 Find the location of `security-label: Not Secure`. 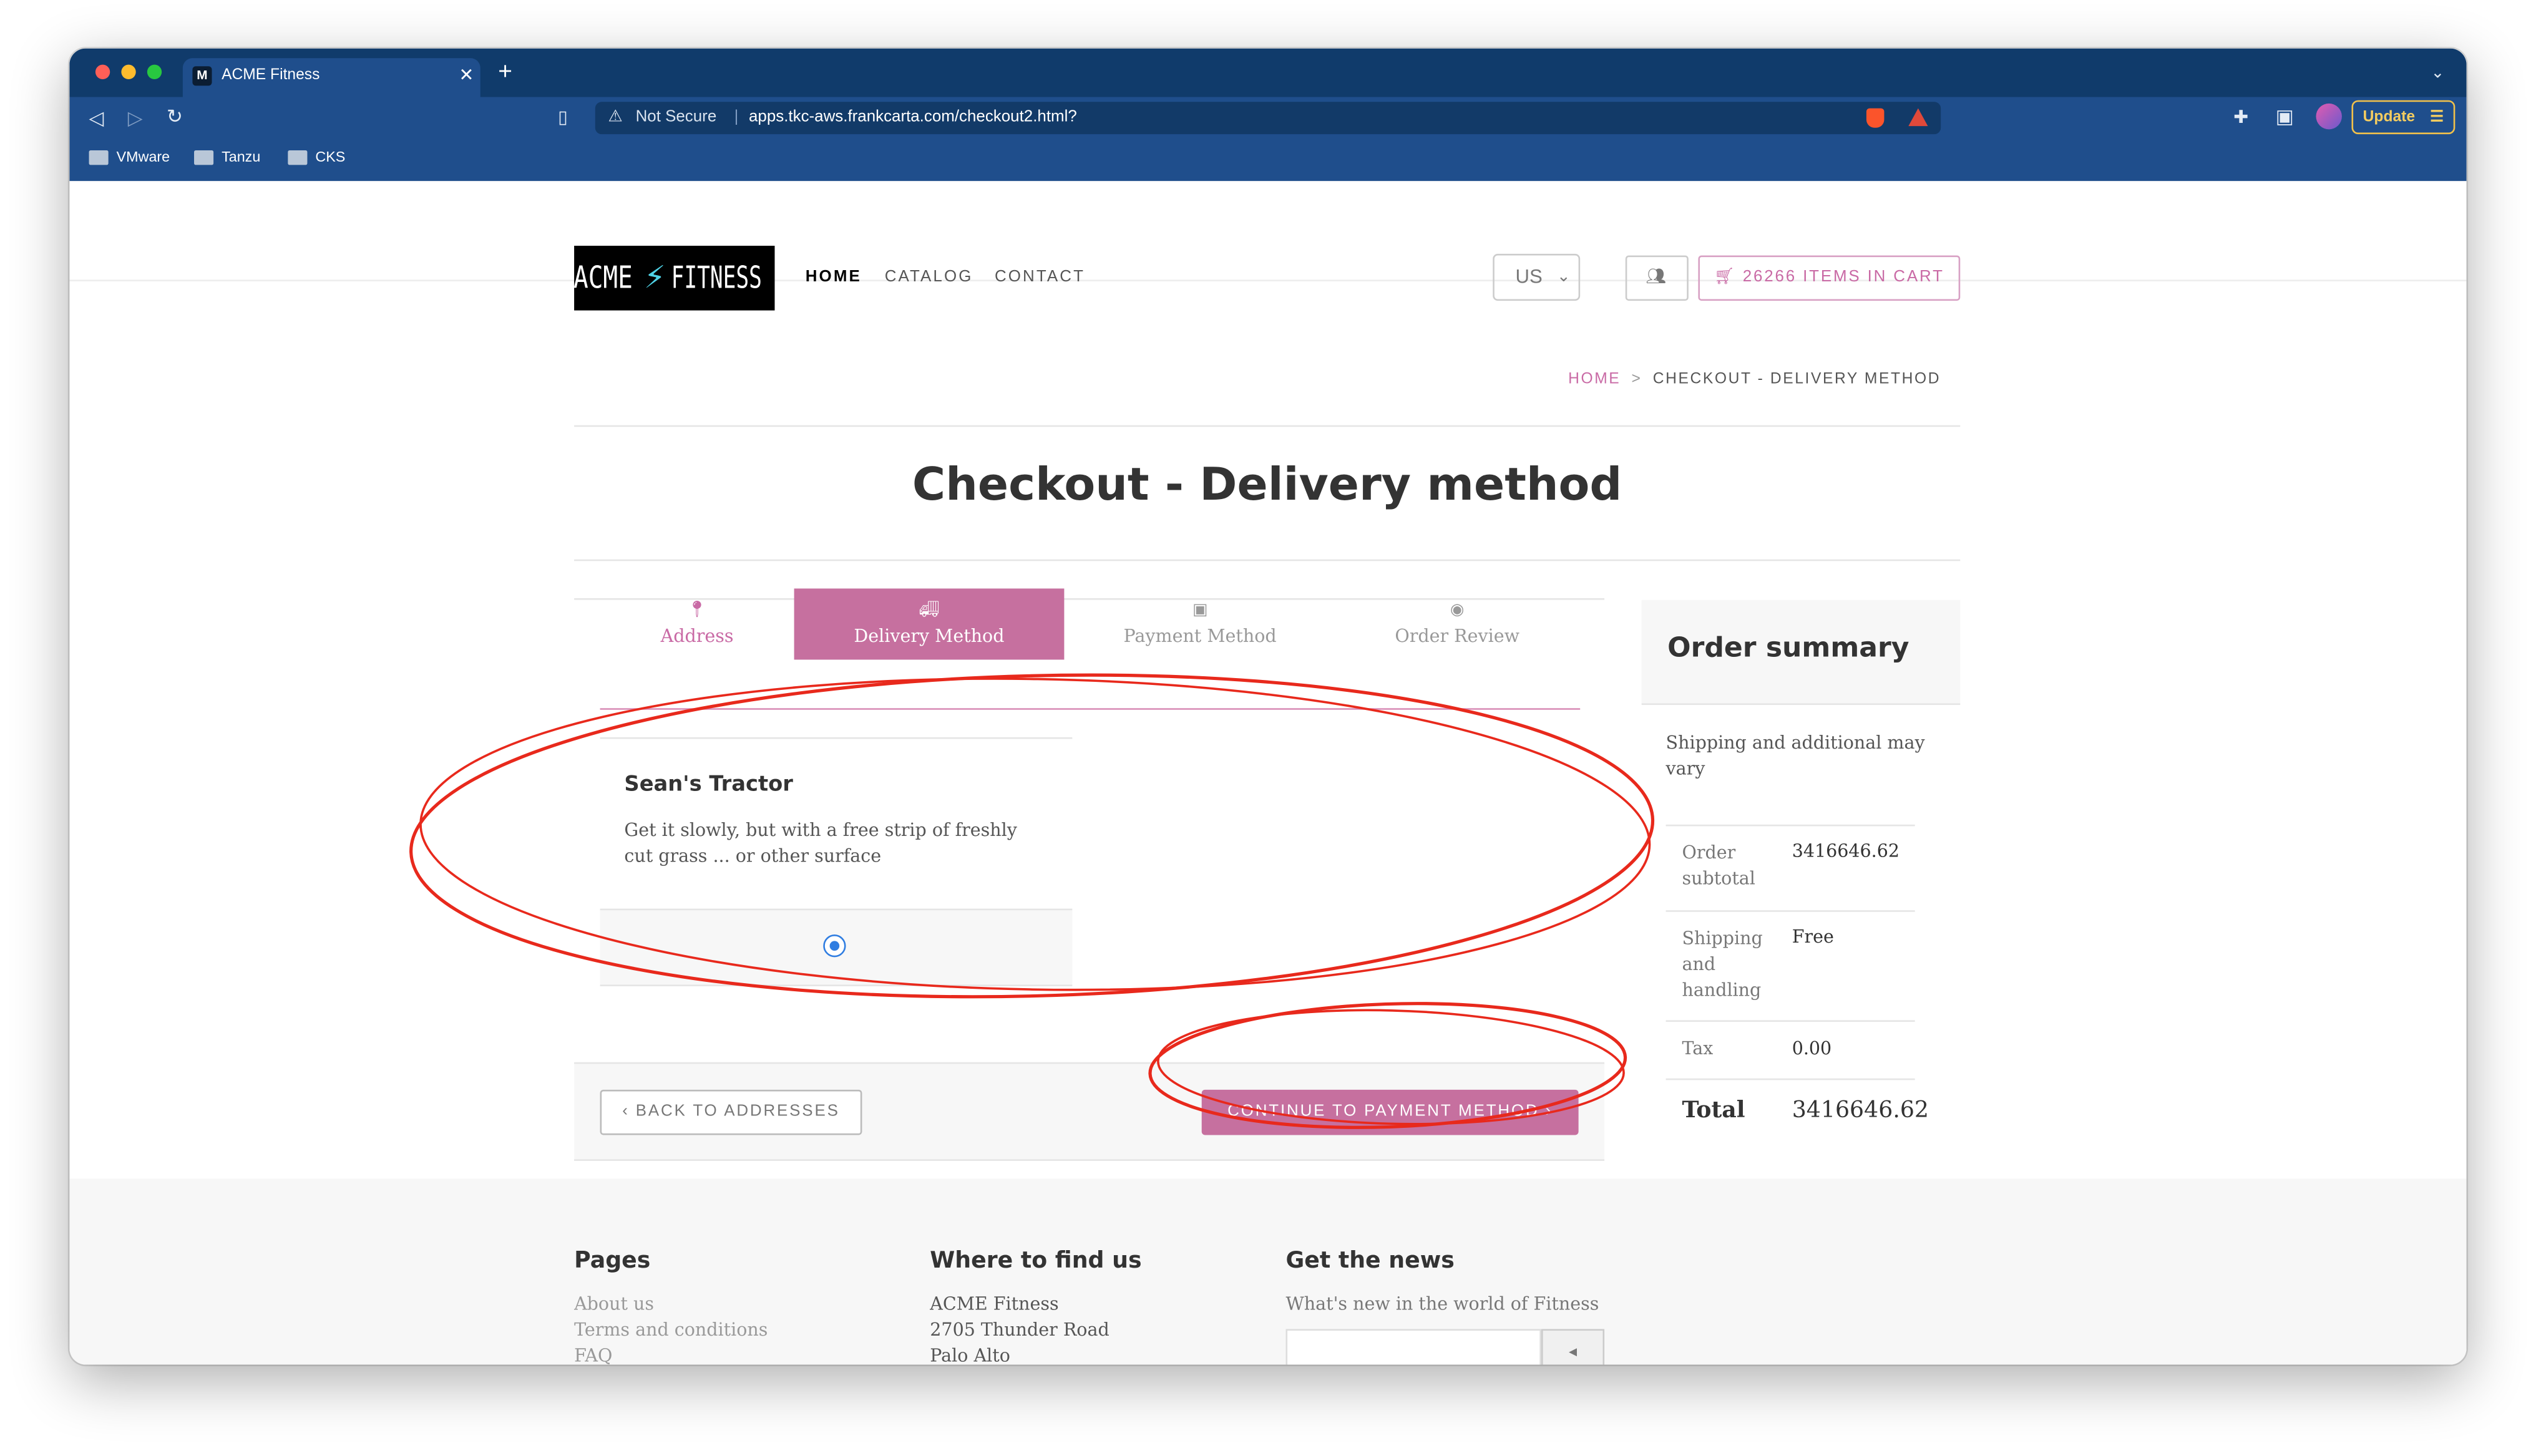

security-label: Not Secure is located at coordinates (676, 118).